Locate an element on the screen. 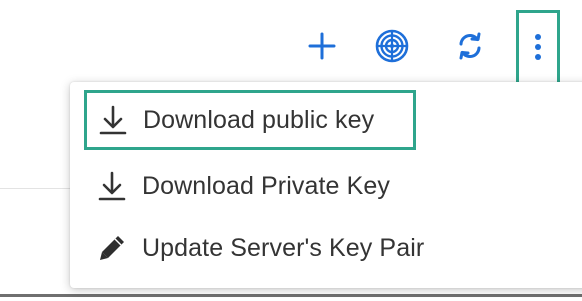 This screenshot has height=301, width=582. pencil-icon is located at coordinates (112, 248).